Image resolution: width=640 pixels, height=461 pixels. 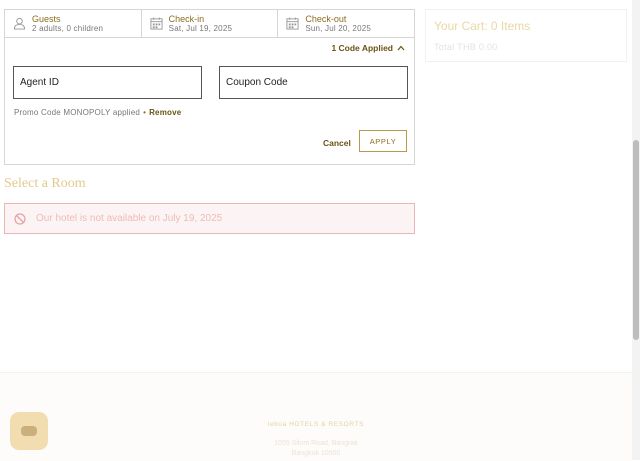 I want to click on page-scrollbar, so click(x=636, y=230).